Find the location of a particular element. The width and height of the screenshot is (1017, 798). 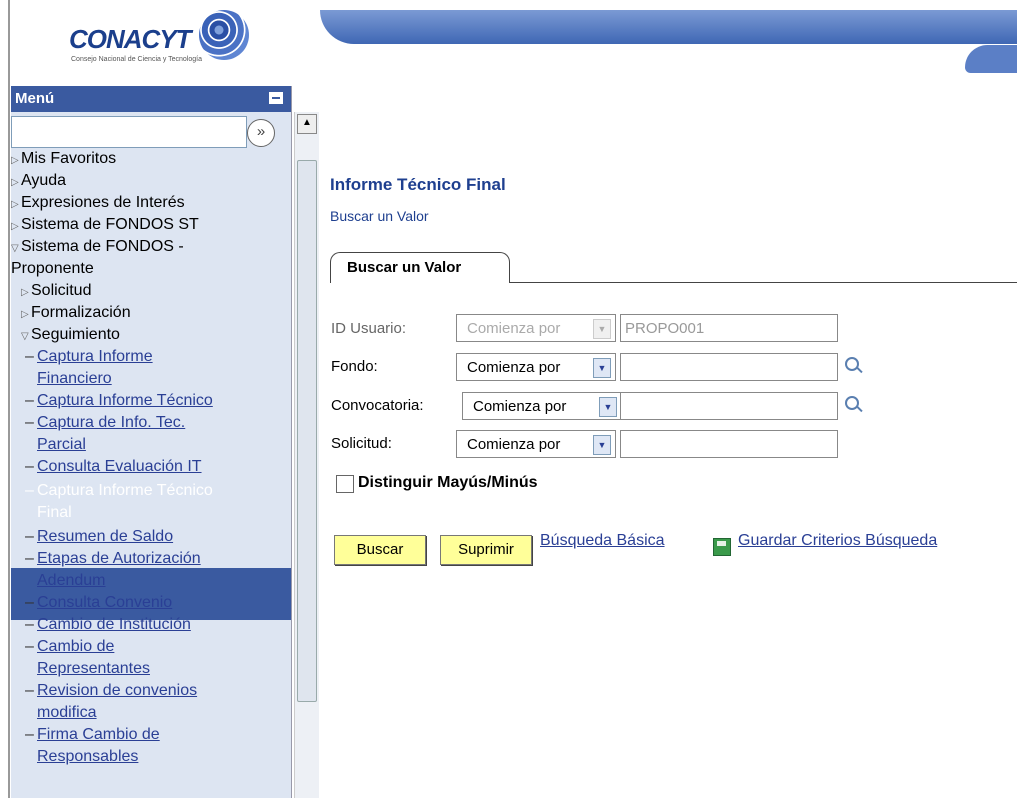

logo-text: CONACYT is located at coordinates (130, 39).